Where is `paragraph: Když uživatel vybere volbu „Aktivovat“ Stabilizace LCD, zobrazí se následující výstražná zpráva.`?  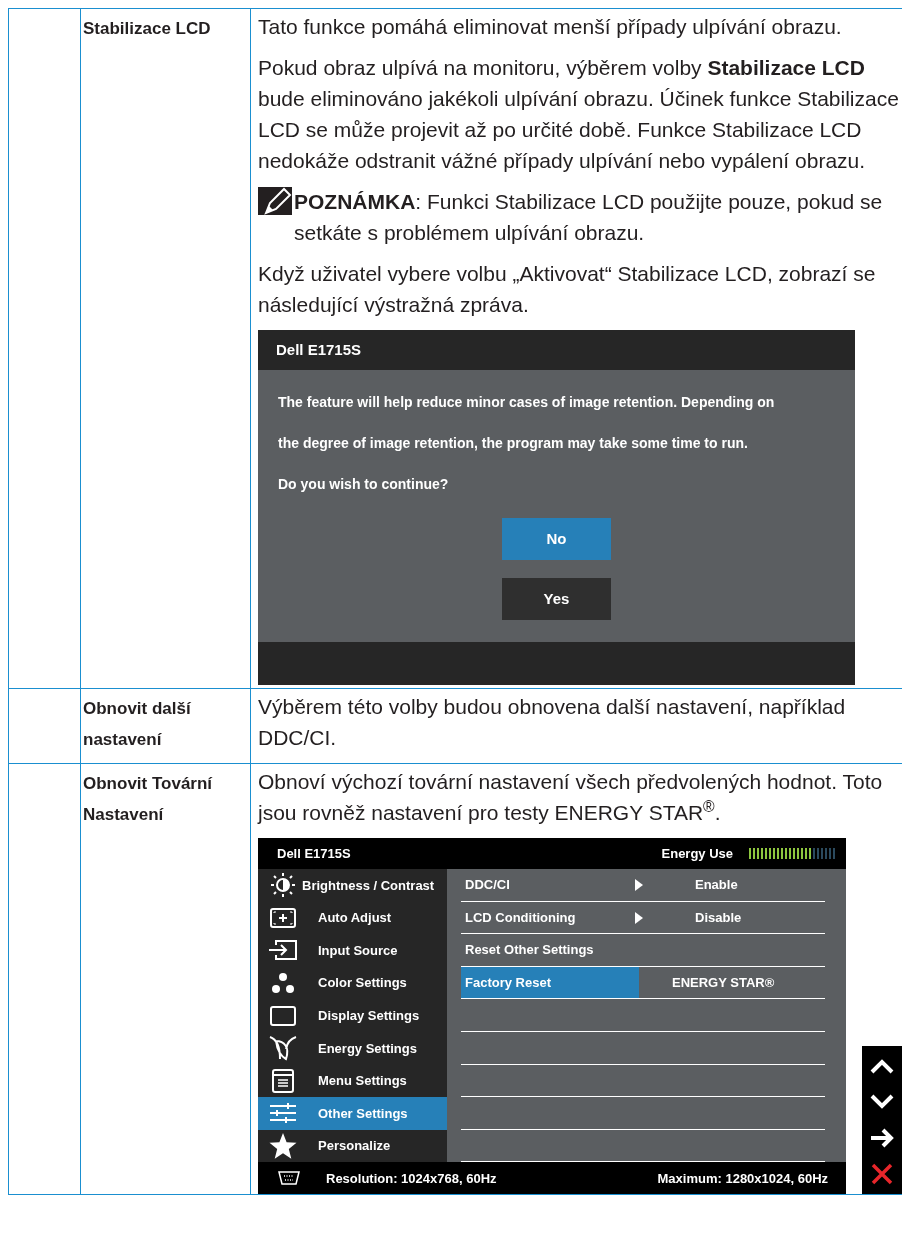
paragraph: Když uživatel vybere volbu „Aktivovat“ Stabilizace LCD, zobrazí se následující výstražná zpráva. is located at coordinates (567, 289).